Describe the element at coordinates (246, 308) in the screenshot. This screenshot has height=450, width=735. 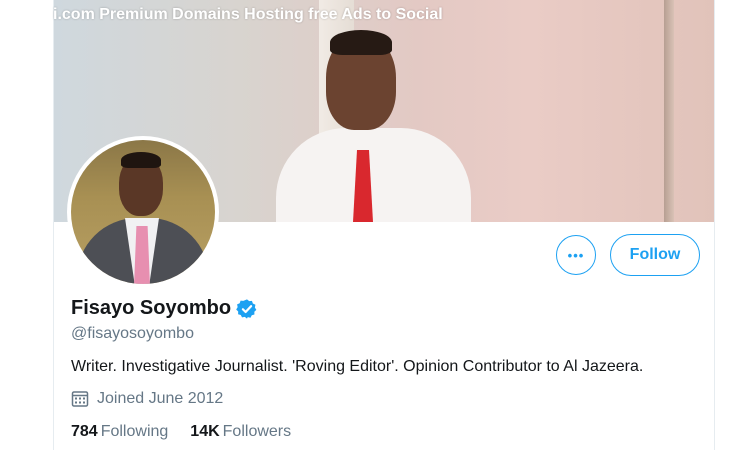
I see `verified-badge-icon` at that location.